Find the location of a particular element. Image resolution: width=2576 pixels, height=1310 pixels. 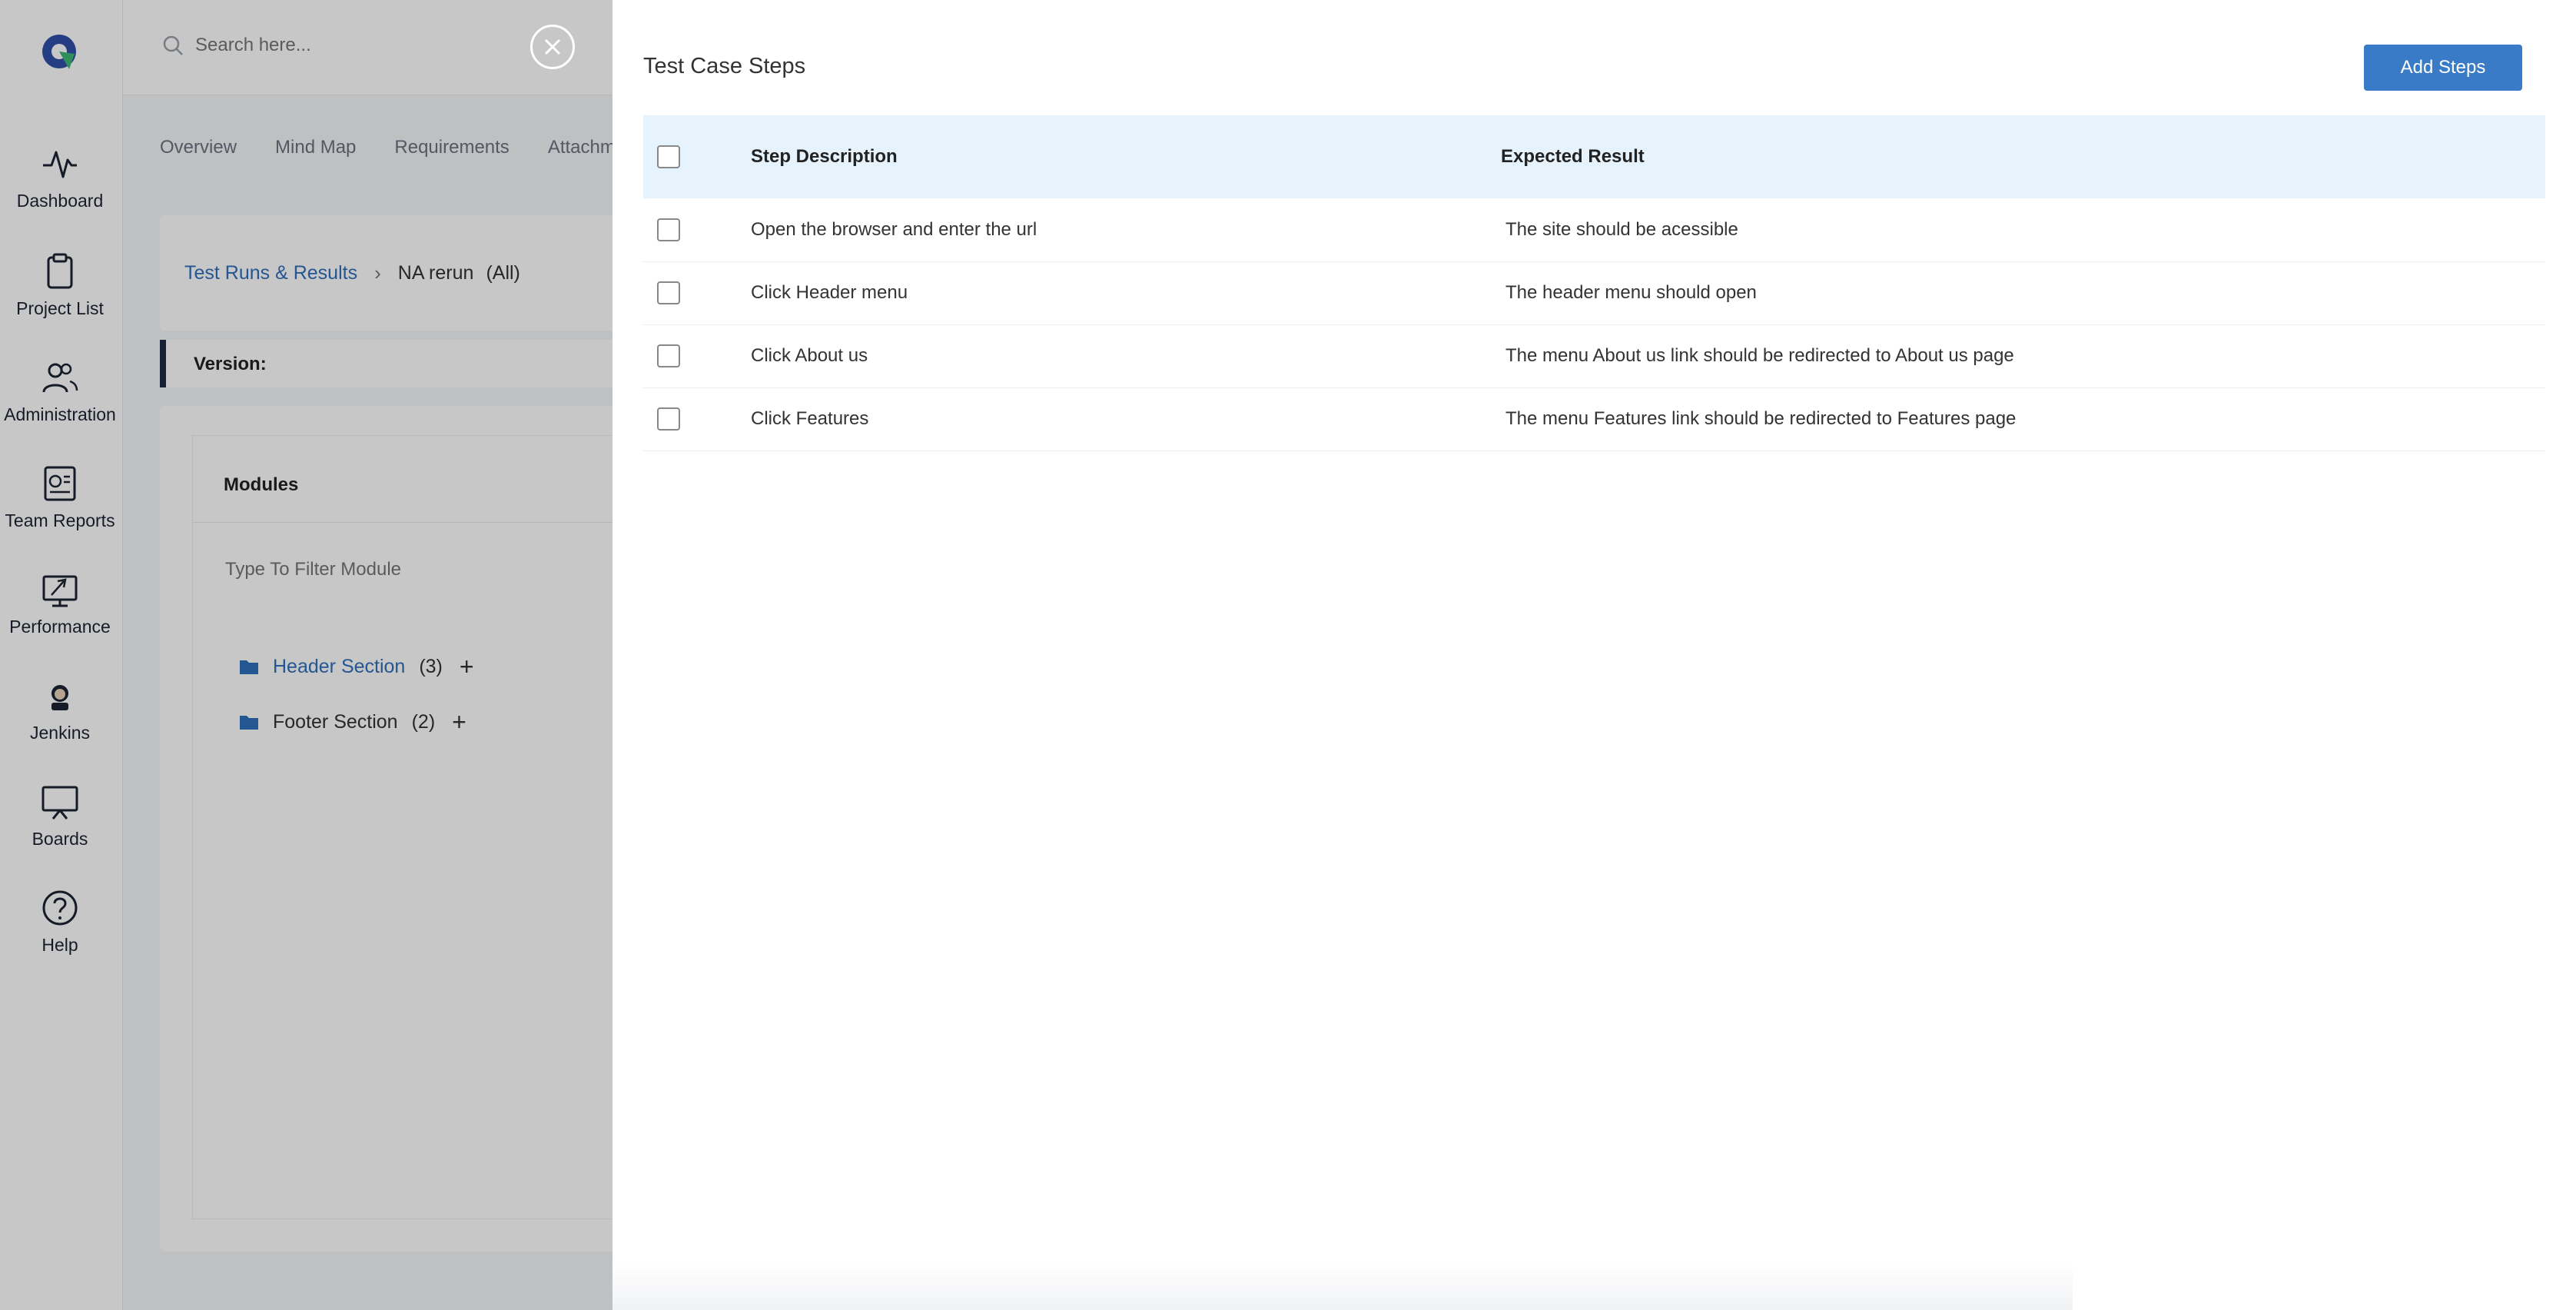

scroll-shadow is located at coordinates (1342, 1287).